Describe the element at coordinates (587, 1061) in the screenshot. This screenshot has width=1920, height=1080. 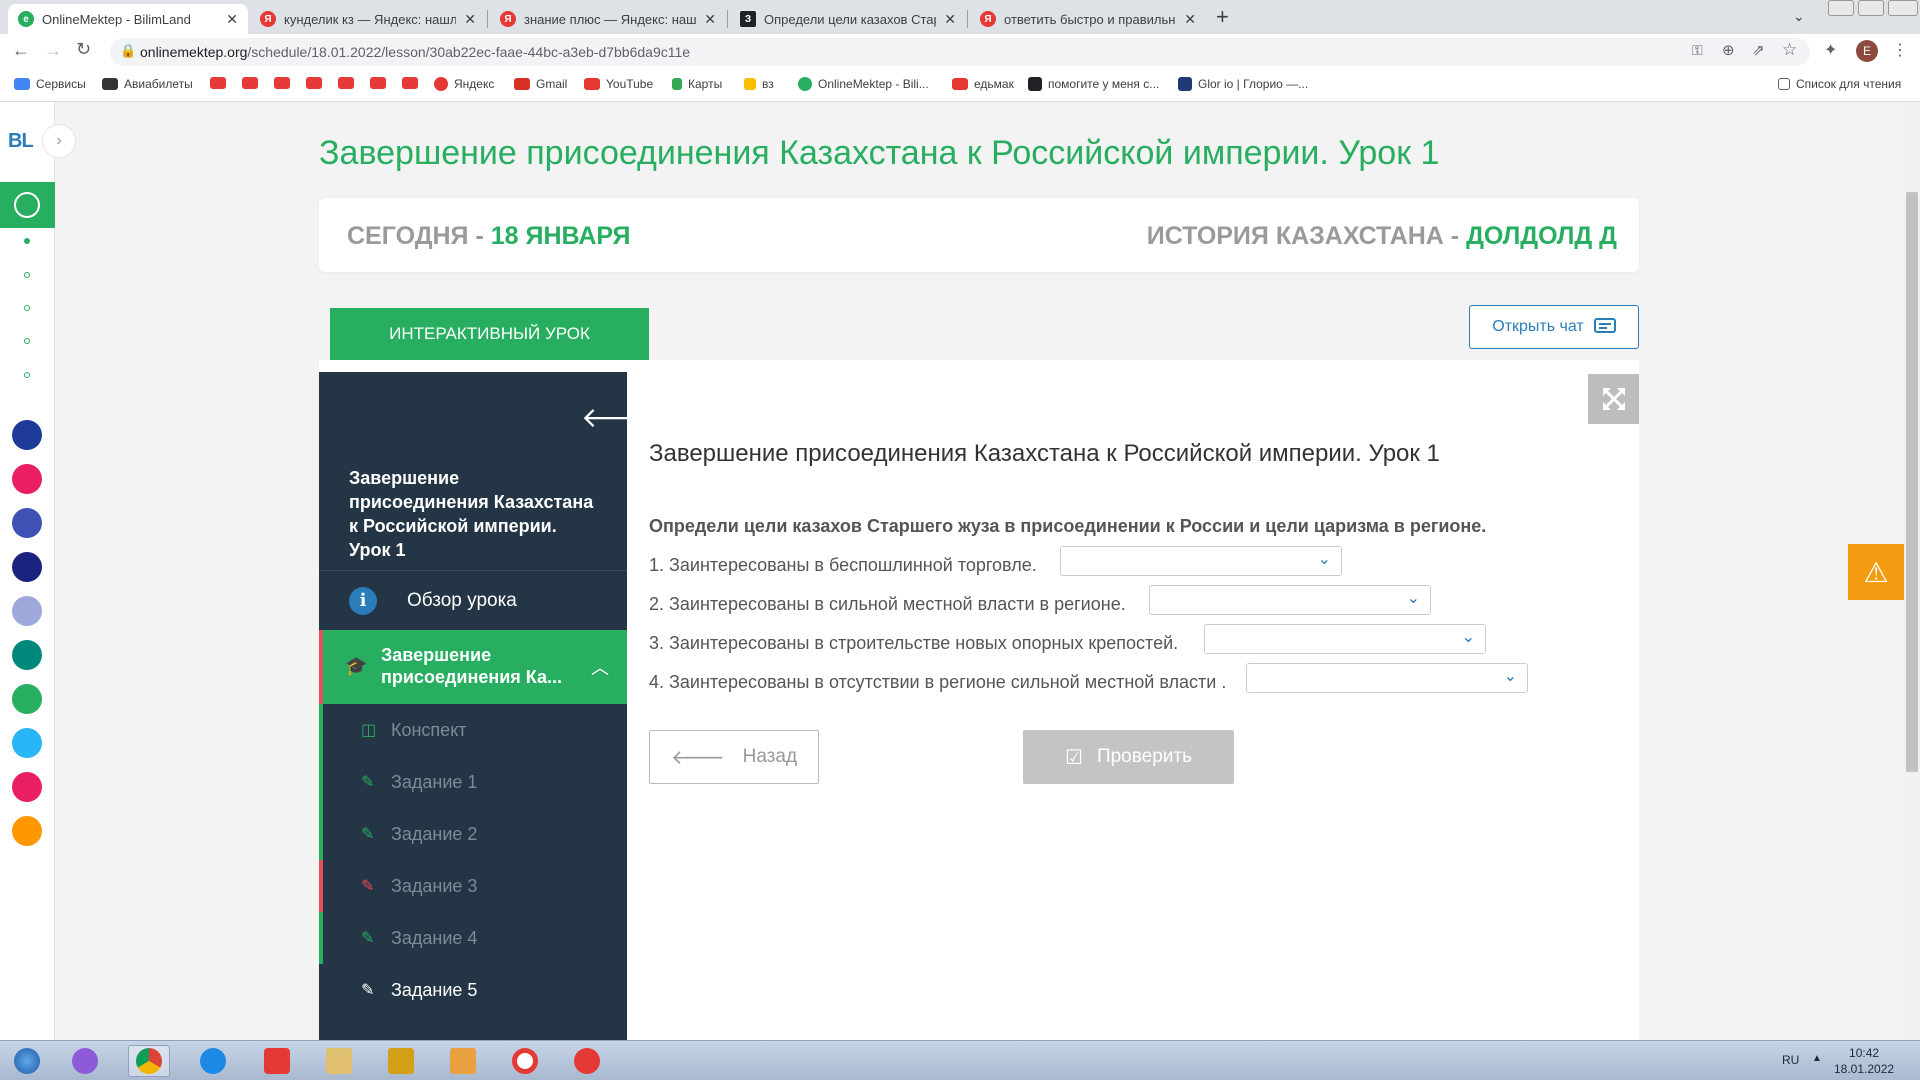
I see `taskbar-yandex-browser` at that location.